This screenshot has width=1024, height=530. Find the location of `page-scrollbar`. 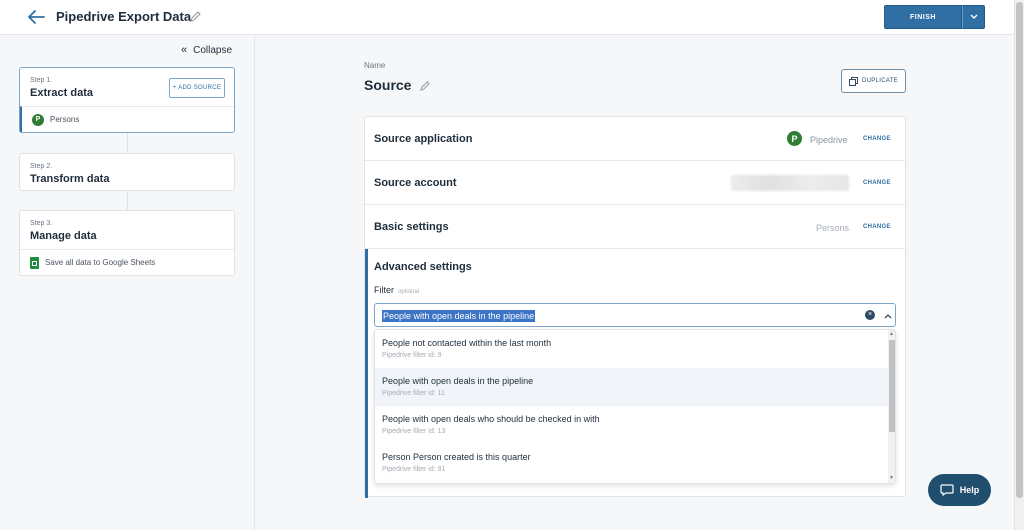

page-scrollbar is located at coordinates (1019, 265).